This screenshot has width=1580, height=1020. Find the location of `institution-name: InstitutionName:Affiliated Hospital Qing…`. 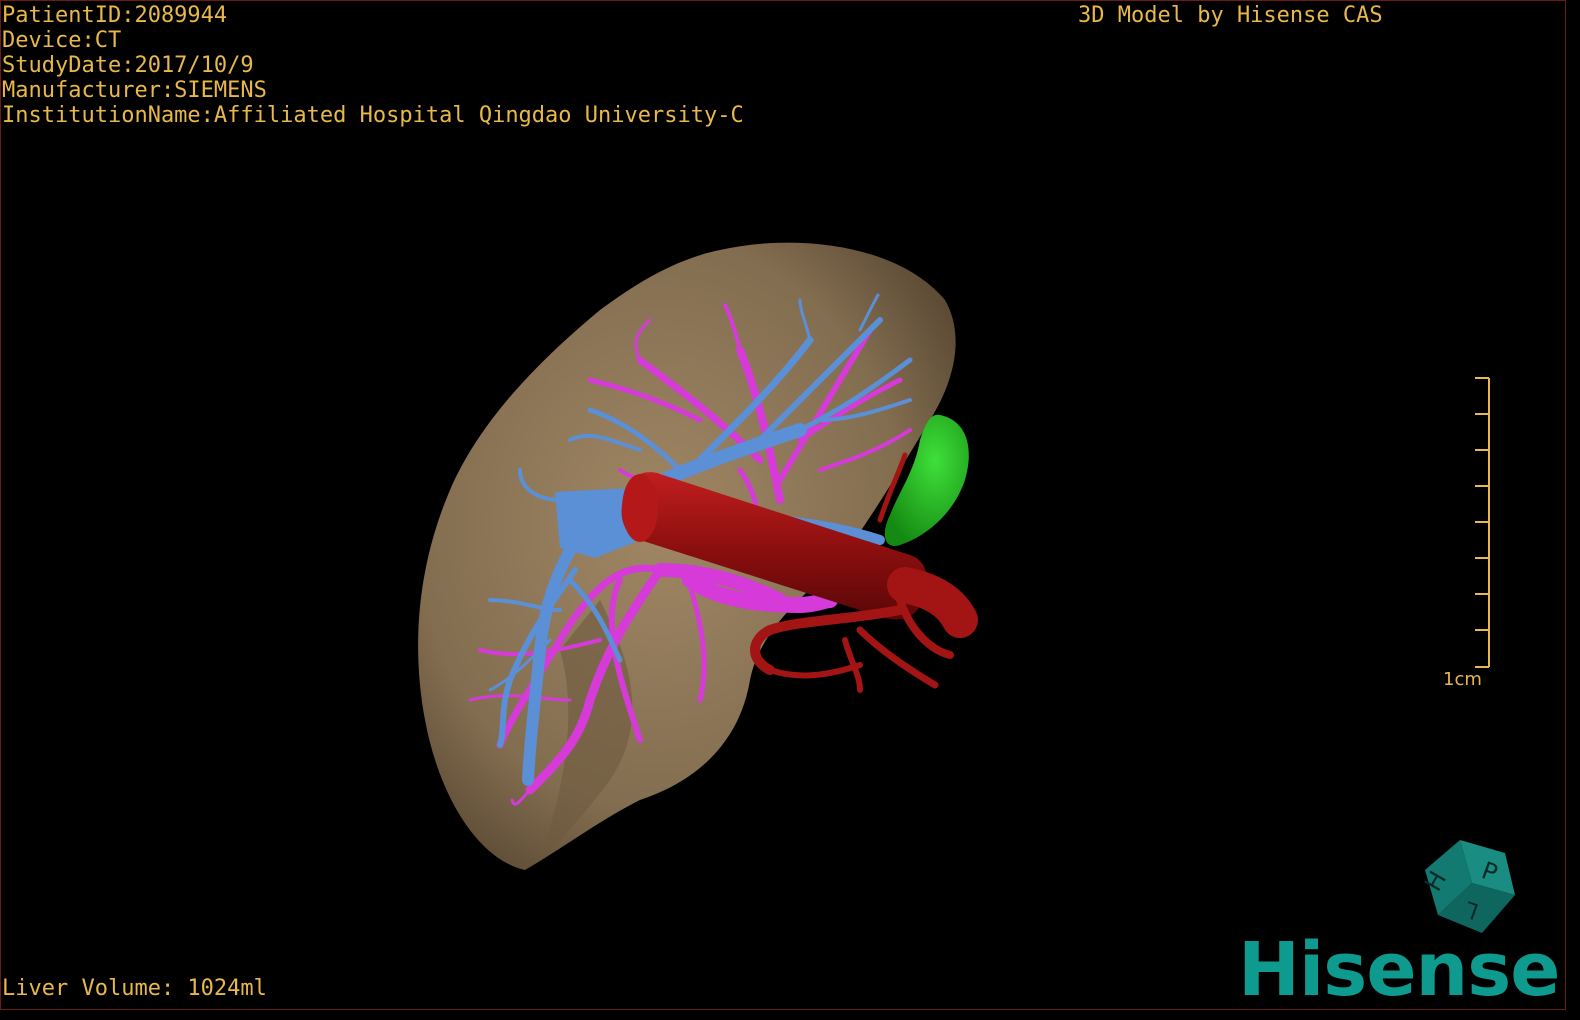

institution-name: InstitutionName:Affiliated Hospital Qing… is located at coordinates (373, 115).